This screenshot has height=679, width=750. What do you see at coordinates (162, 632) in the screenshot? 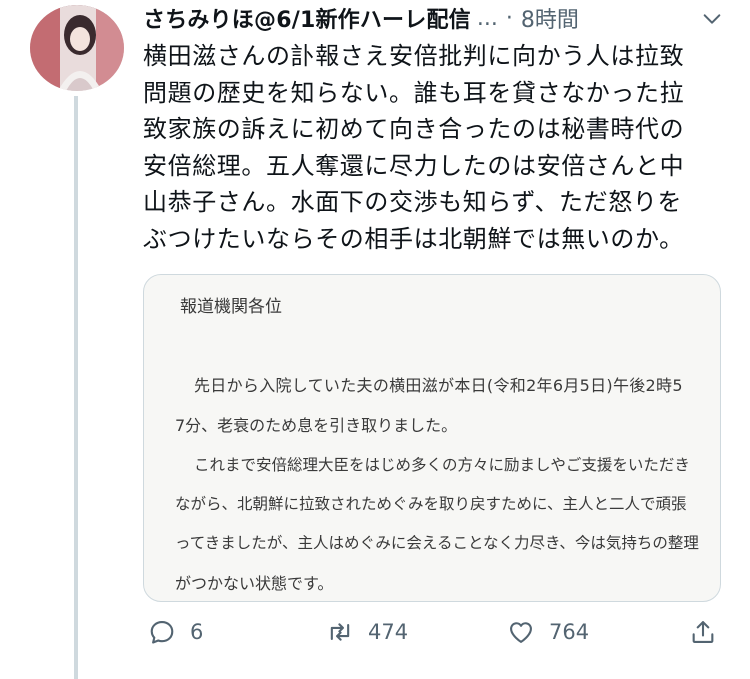
I see `reply-icon` at bounding box center [162, 632].